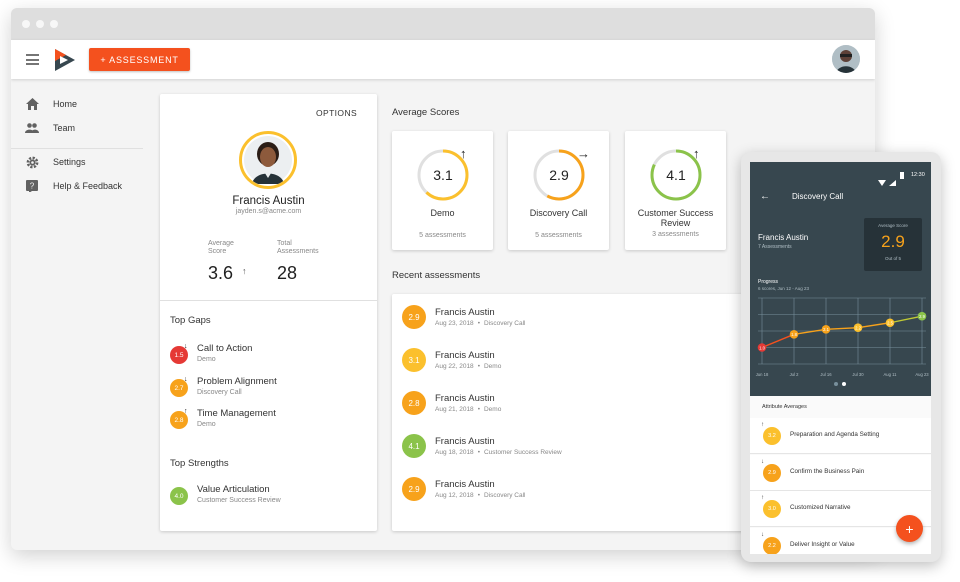 The width and height of the screenshot is (960, 582). I want to click on sidebar-item-help: ? Help & Feedback, so click(73, 186).